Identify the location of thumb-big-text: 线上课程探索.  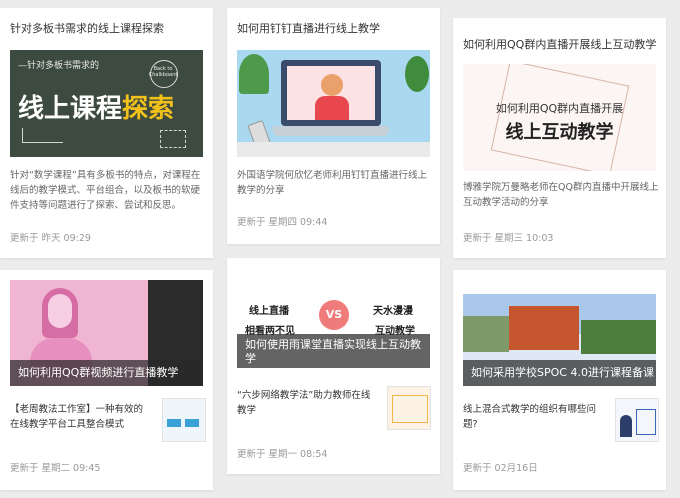
(96, 106).